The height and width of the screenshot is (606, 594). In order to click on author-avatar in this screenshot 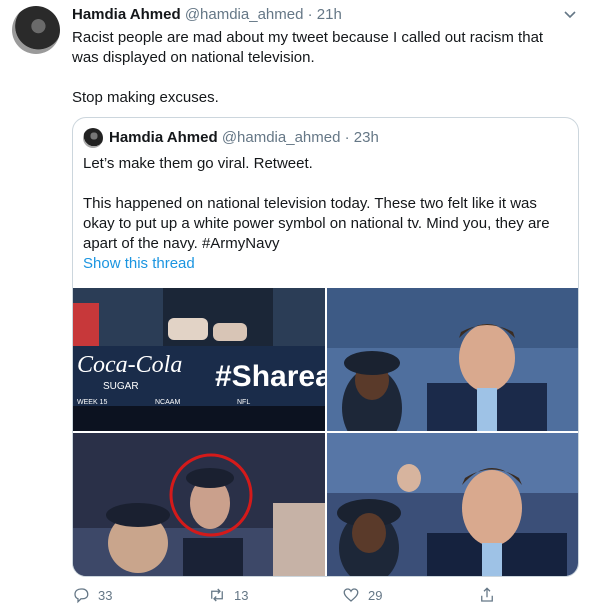, I will do `click(36, 30)`.